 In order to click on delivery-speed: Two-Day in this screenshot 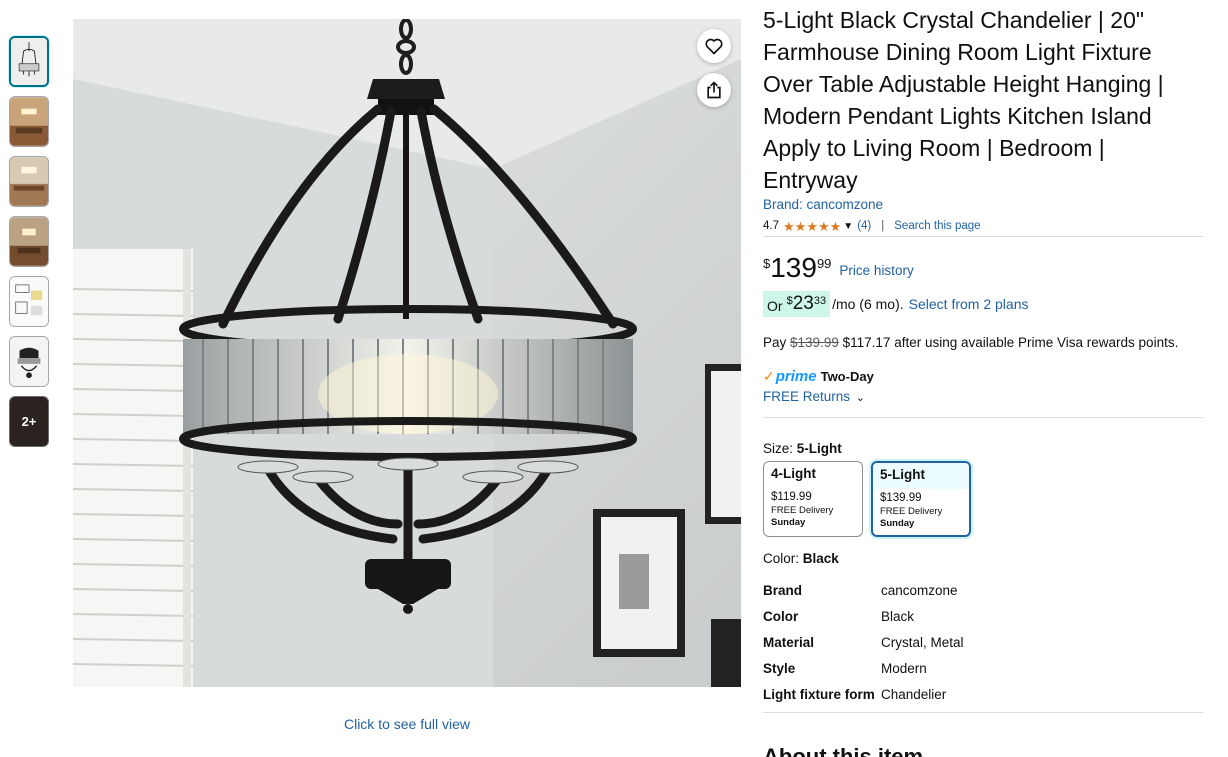, I will do `click(847, 376)`.